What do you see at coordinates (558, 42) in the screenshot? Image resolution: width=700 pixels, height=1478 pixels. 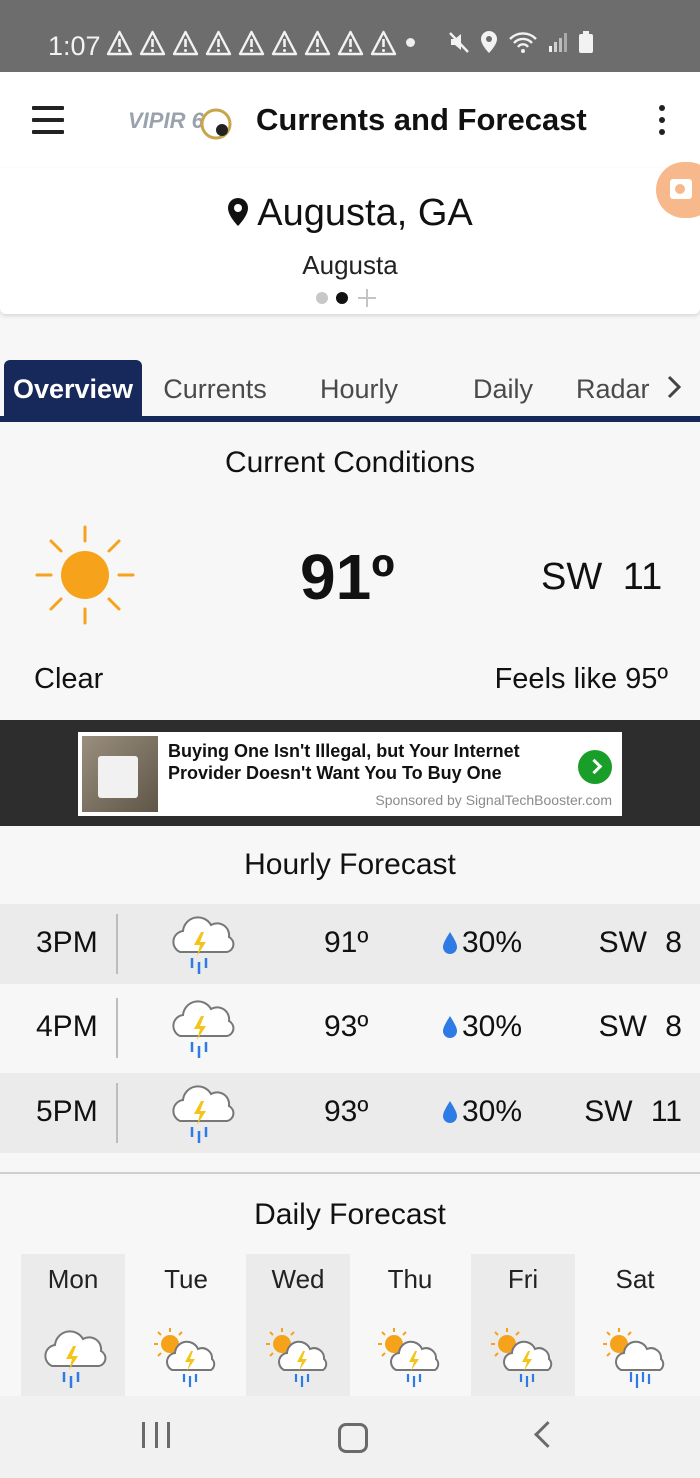 I see `signal-icon` at bounding box center [558, 42].